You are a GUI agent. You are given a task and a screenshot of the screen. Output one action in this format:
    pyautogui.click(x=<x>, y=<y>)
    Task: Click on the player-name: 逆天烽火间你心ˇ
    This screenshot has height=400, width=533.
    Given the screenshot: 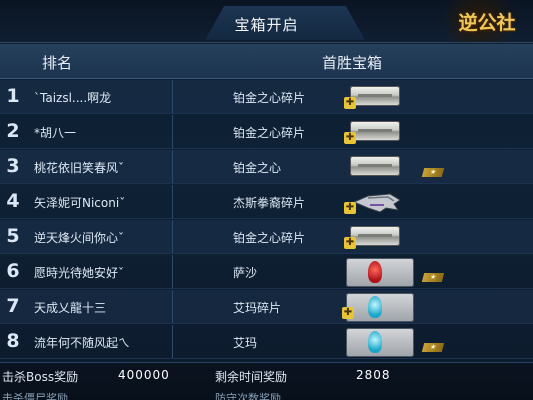 What is the action you would take?
    pyautogui.click(x=79, y=238)
    